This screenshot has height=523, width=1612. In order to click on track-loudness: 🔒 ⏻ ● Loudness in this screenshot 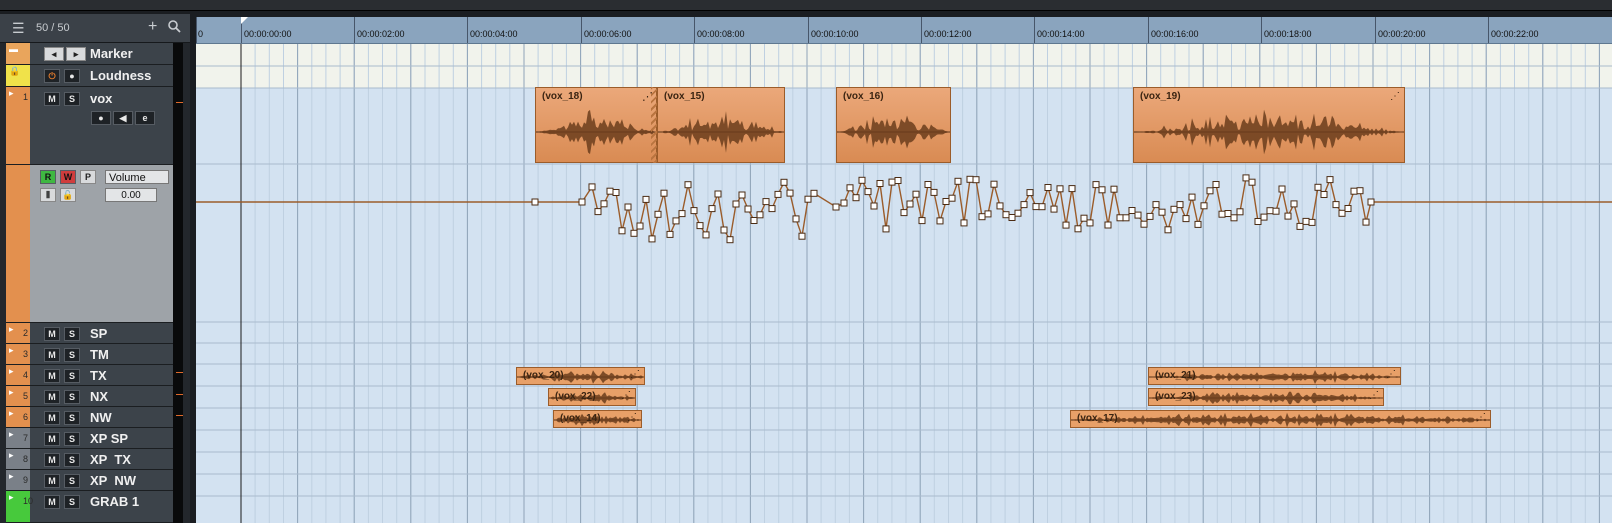, I will do `click(91, 76)`.